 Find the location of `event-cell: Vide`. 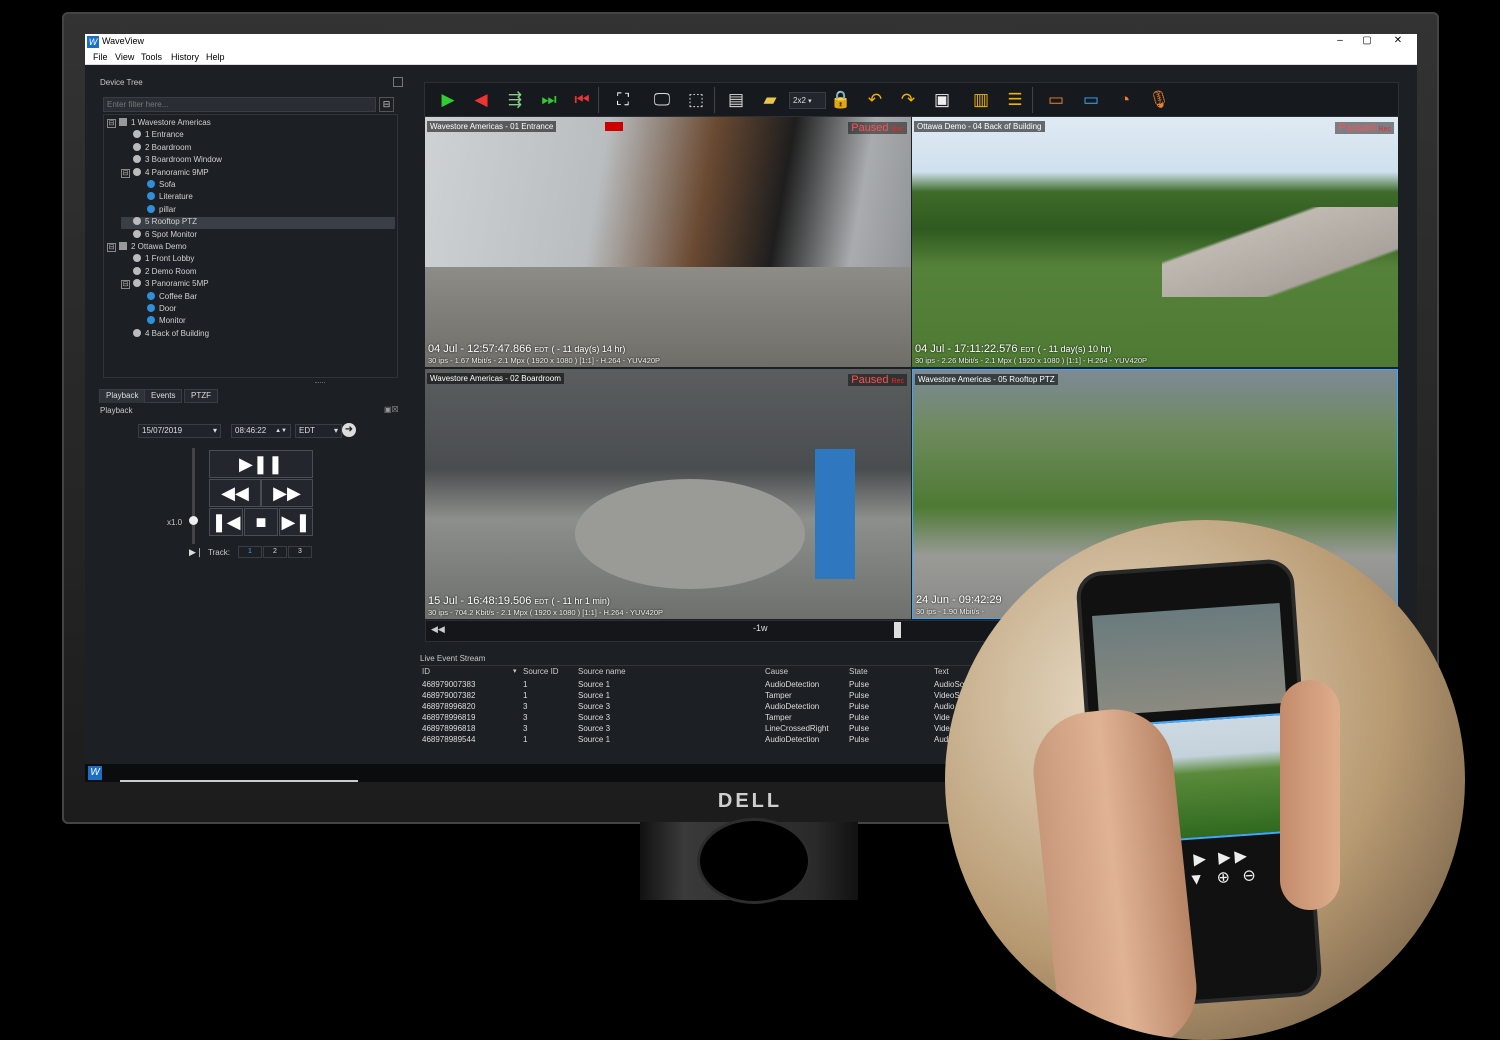

event-cell: Vide is located at coordinates (942, 728).